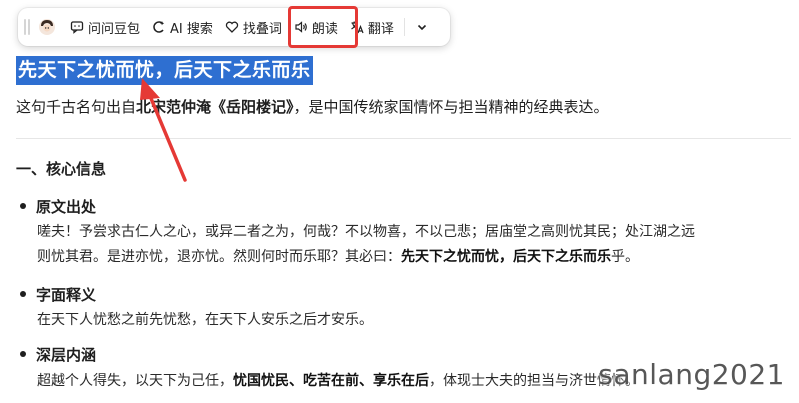  Describe the element at coordinates (506, 257) in the screenshot. I see `source-text-quote: 先天下之忧而忧，后天下之乐而乐` at that location.